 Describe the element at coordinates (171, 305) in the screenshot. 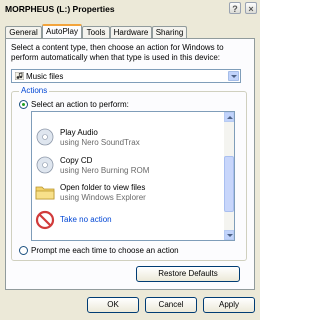

I see `cancel-button: Cancel` at that location.